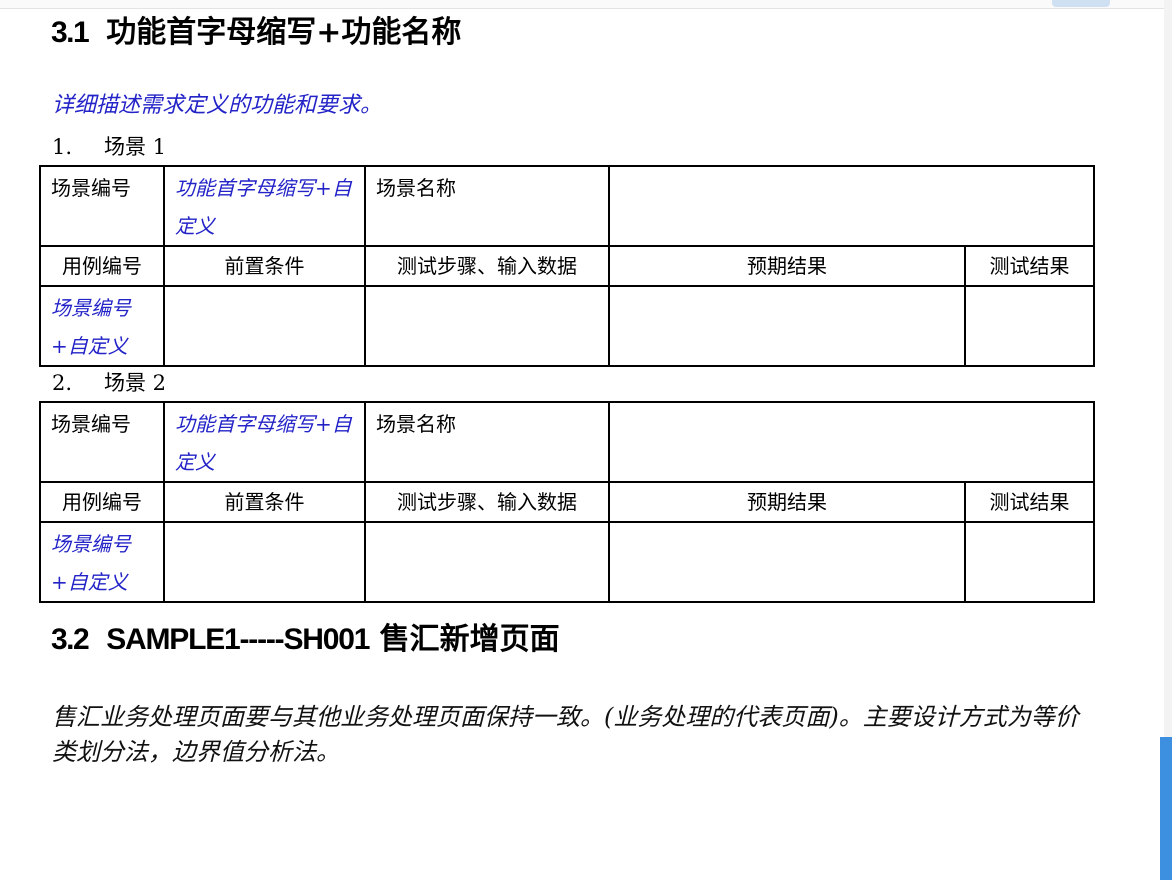 The width and height of the screenshot is (1172, 880). I want to click on scene-label-2: 2. 场景 2, so click(109, 383).